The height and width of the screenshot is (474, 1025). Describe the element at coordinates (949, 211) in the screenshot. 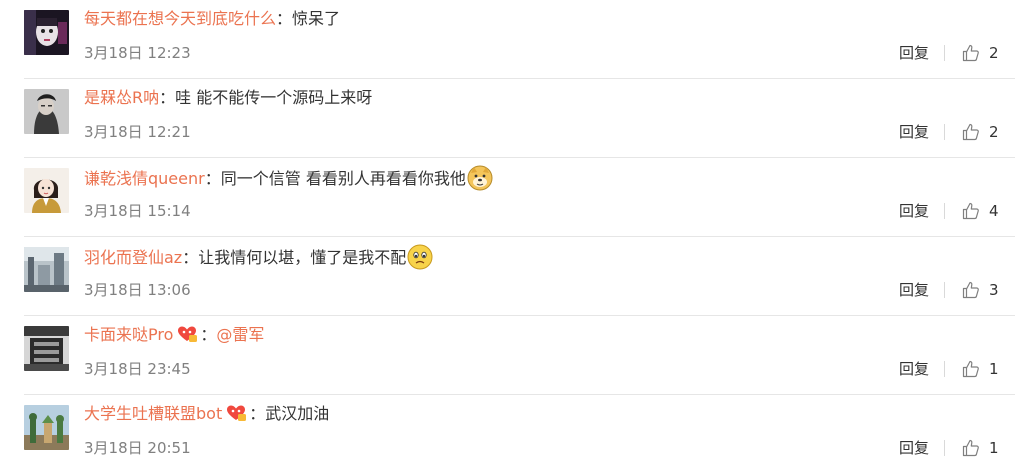

I see `comment-actions: 回复 4` at that location.